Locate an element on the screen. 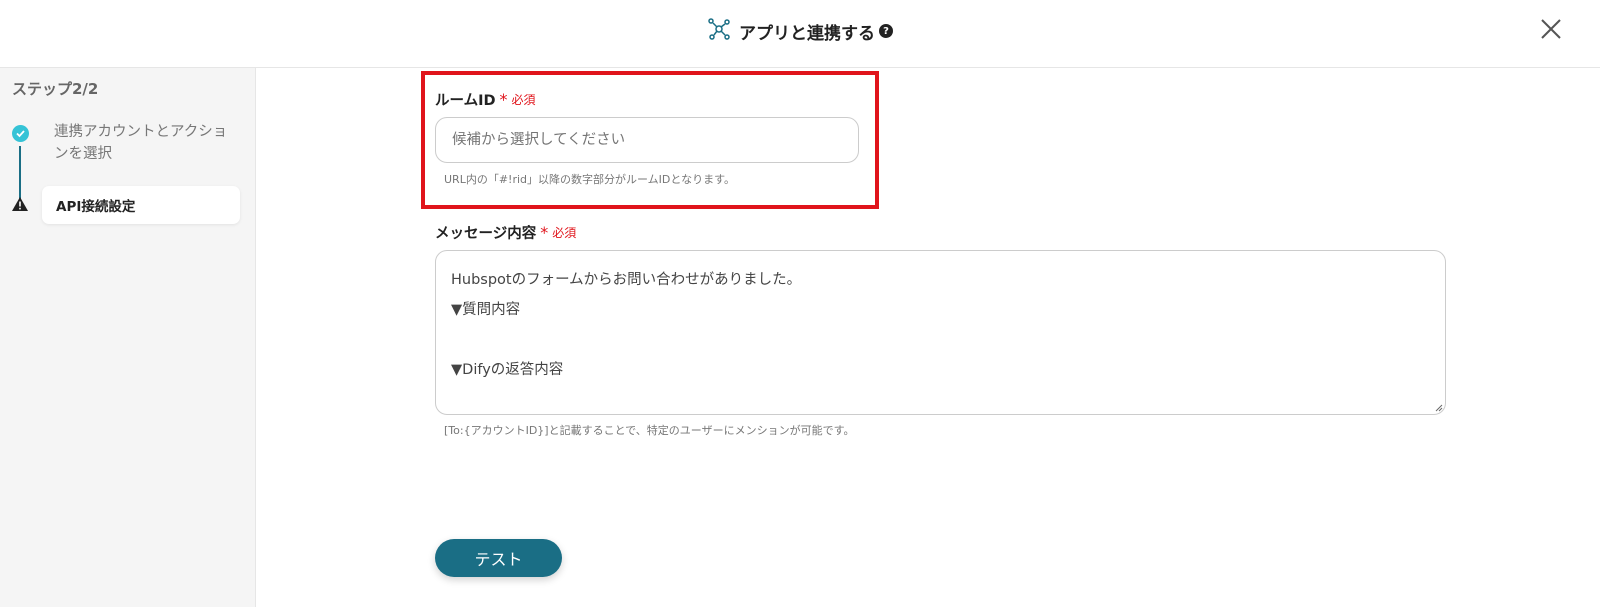 The width and height of the screenshot is (1600, 607). message-line: ▼Difyの返答内容 is located at coordinates (507, 370).